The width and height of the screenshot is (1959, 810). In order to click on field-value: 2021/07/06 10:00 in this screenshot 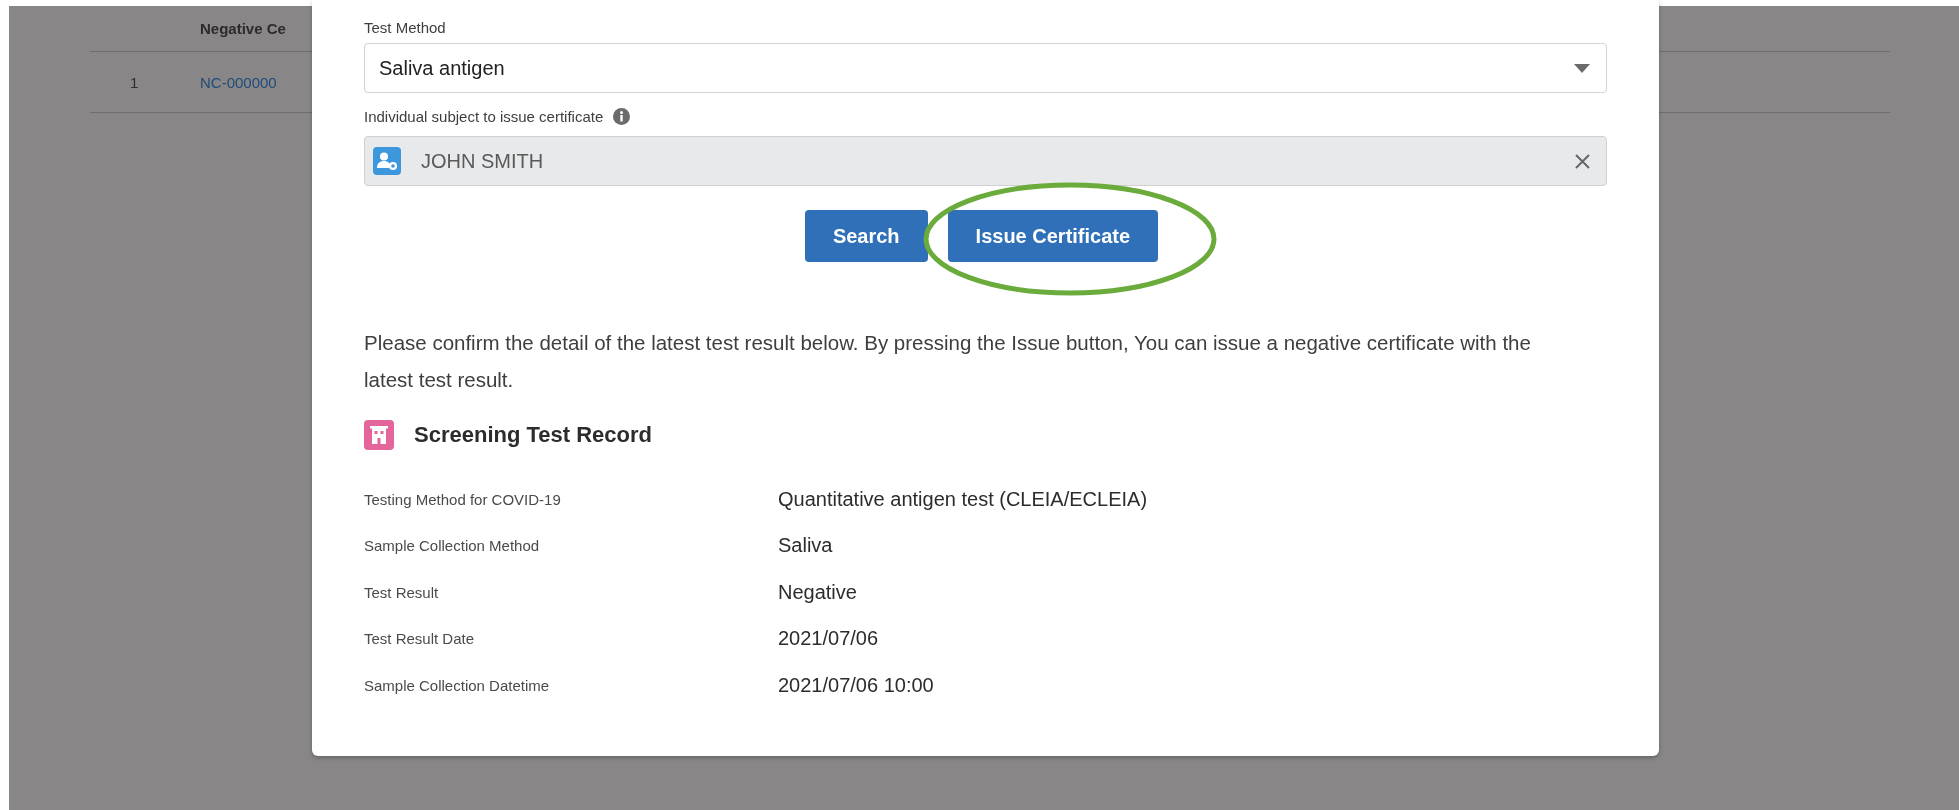, I will do `click(856, 685)`.